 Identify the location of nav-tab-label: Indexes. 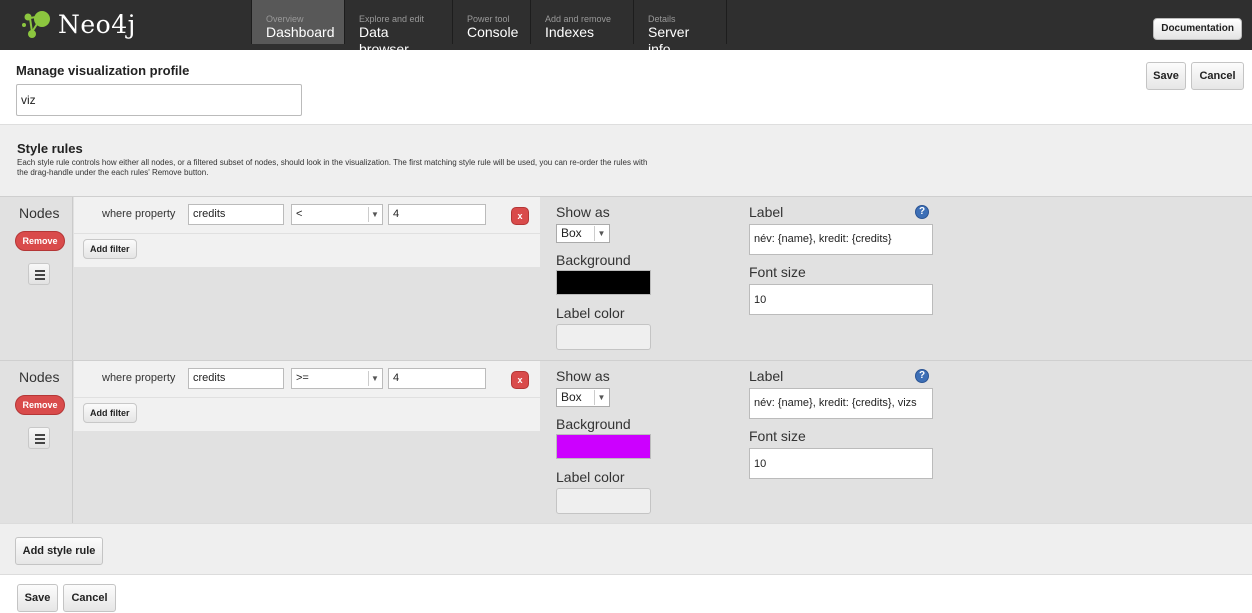
(570, 32).